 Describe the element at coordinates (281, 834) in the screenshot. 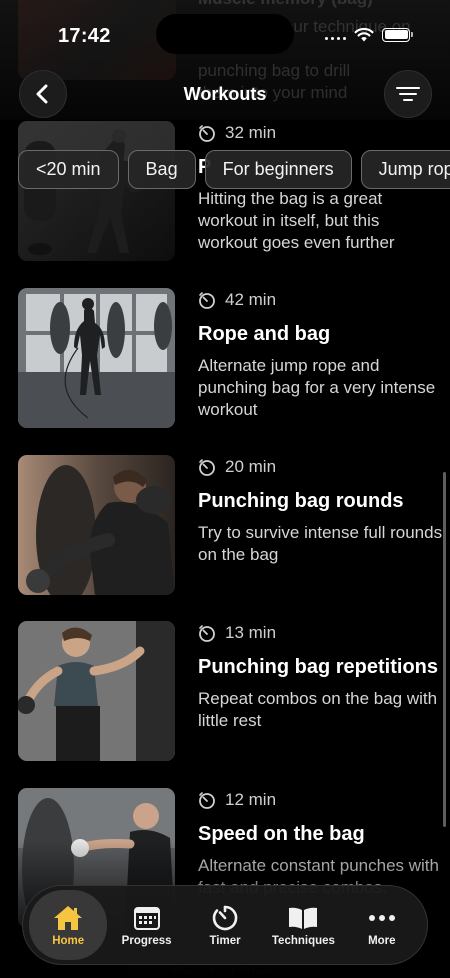

I see `workout-title: Speed on the bag` at that location.